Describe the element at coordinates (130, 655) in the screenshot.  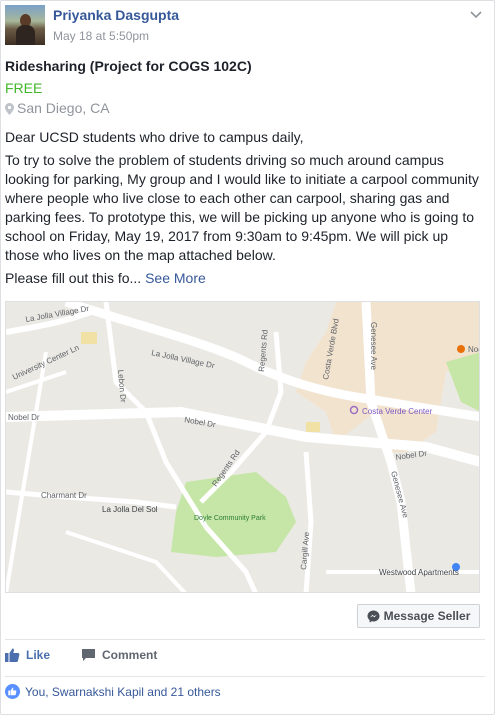
I see `comment-label: Comment` at that location.